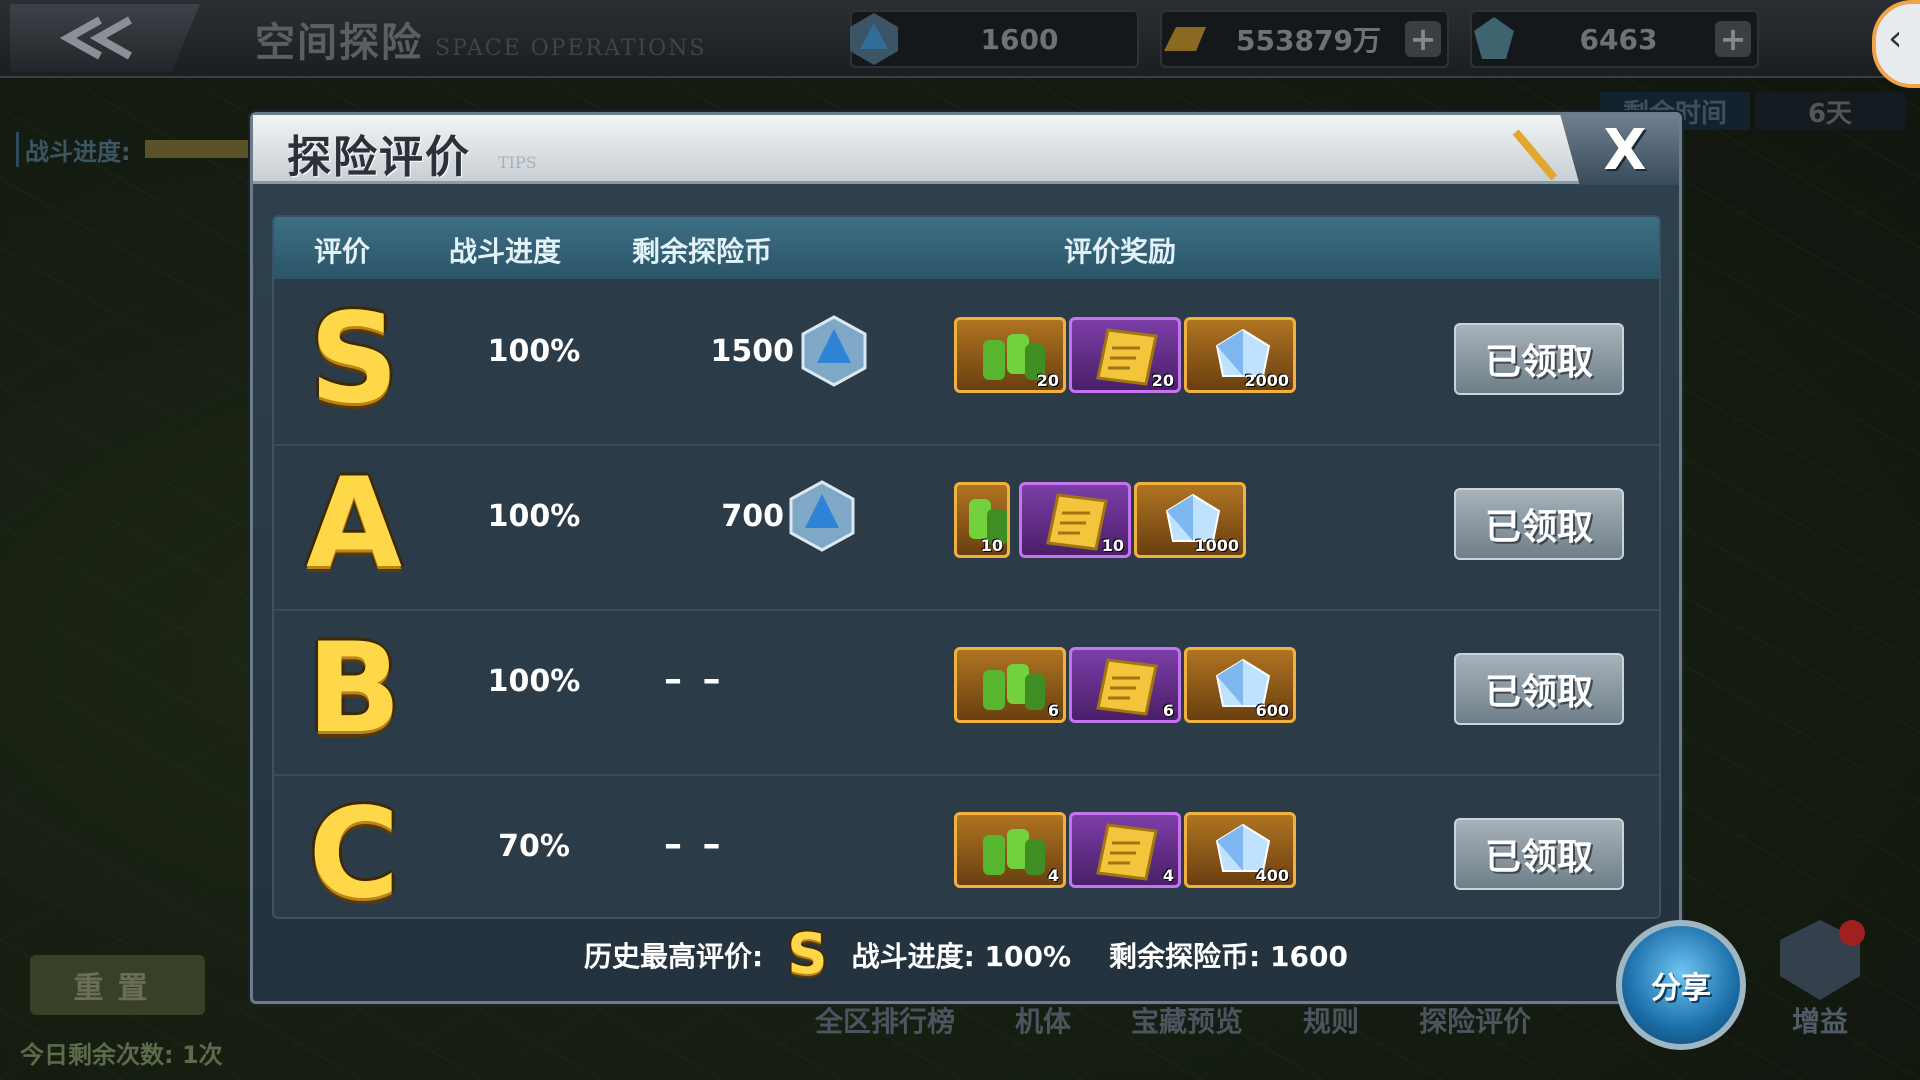 This screenshot has width=1920, height=1080. What do you see at coordinates (1043, 1020) in the screenshot?
I see `nav-mech: 机体` at bounding box center [1043, 1020].